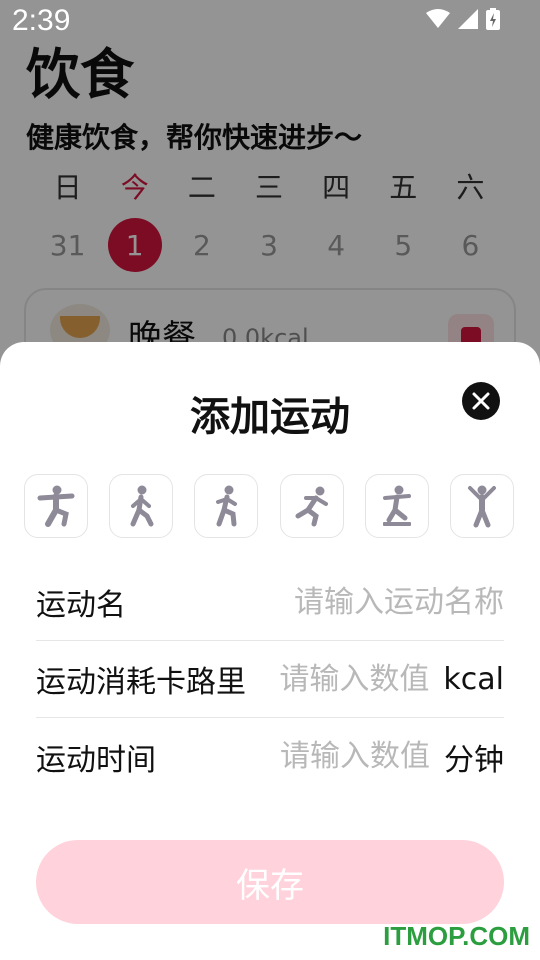 Image resolution: width=540 pixels, height=960 pixels. I want to click on calories-unit: kcal, so click(473, 679).